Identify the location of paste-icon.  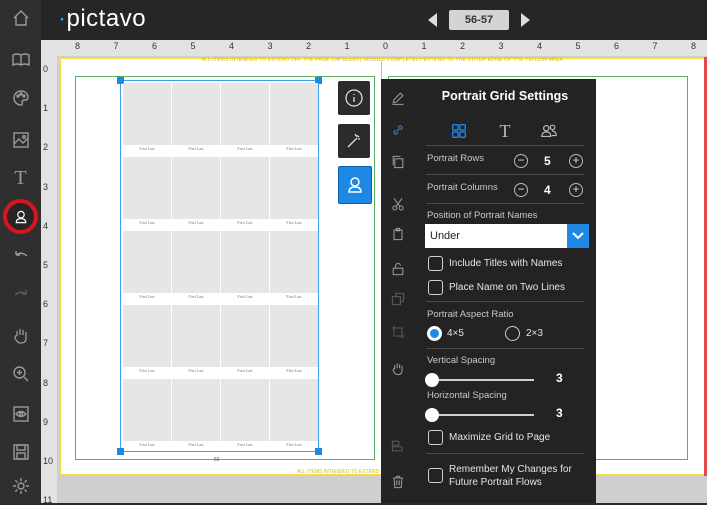
(397, 234).